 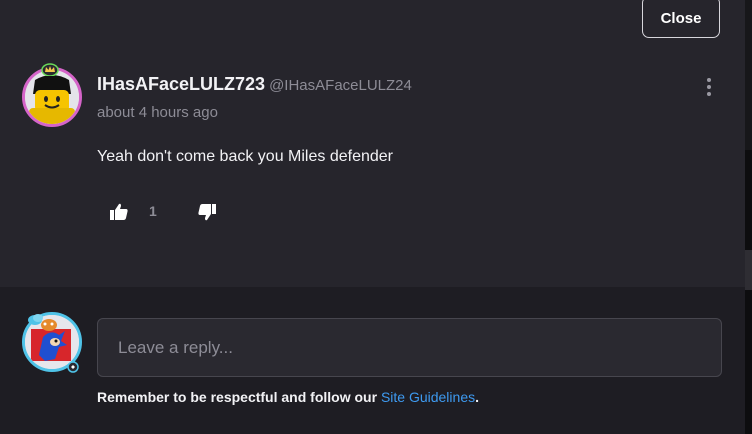 What do you see at coordinates (239, 397) in the screenshot?
I see `guidelines-text: Remember to be respectful and follow our` at bounding box center [239, 397].